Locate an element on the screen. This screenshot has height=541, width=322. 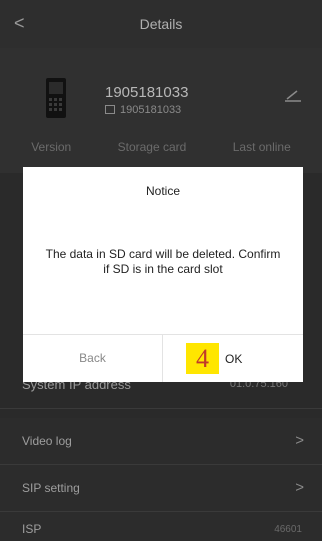
dialog-back-button: Back is located at coordinates (92, 358).